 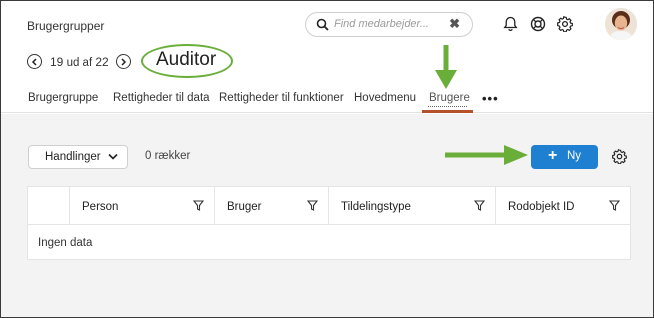 What do you see at coordinates (490, 98) in the screenshot?
I see `more-tabs-icon: •••` at bounding box center [490, 98].